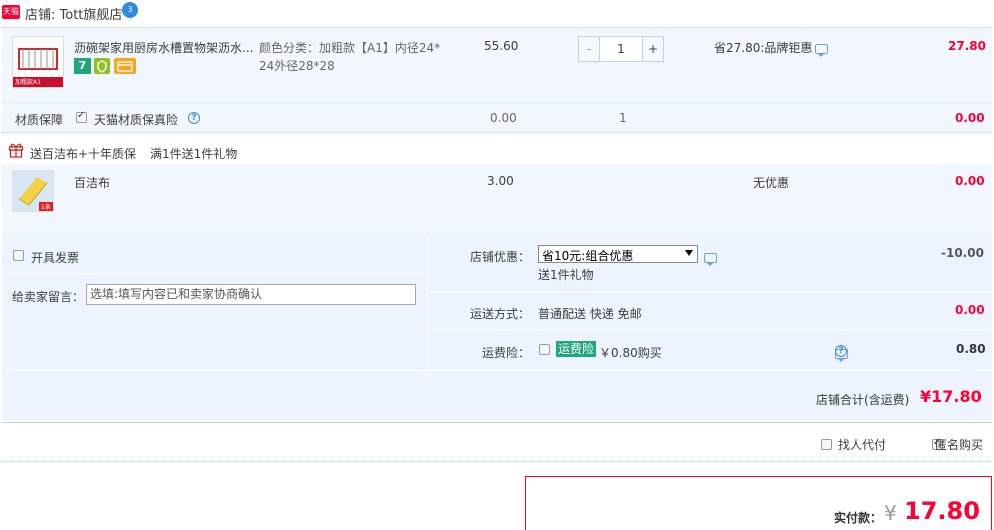 Image resolution: width=994 pixels, height=530 pixels. Describe the element at coordinates (589, 49) in the screenshot. I see `quantity-minus-button: -` at that location.